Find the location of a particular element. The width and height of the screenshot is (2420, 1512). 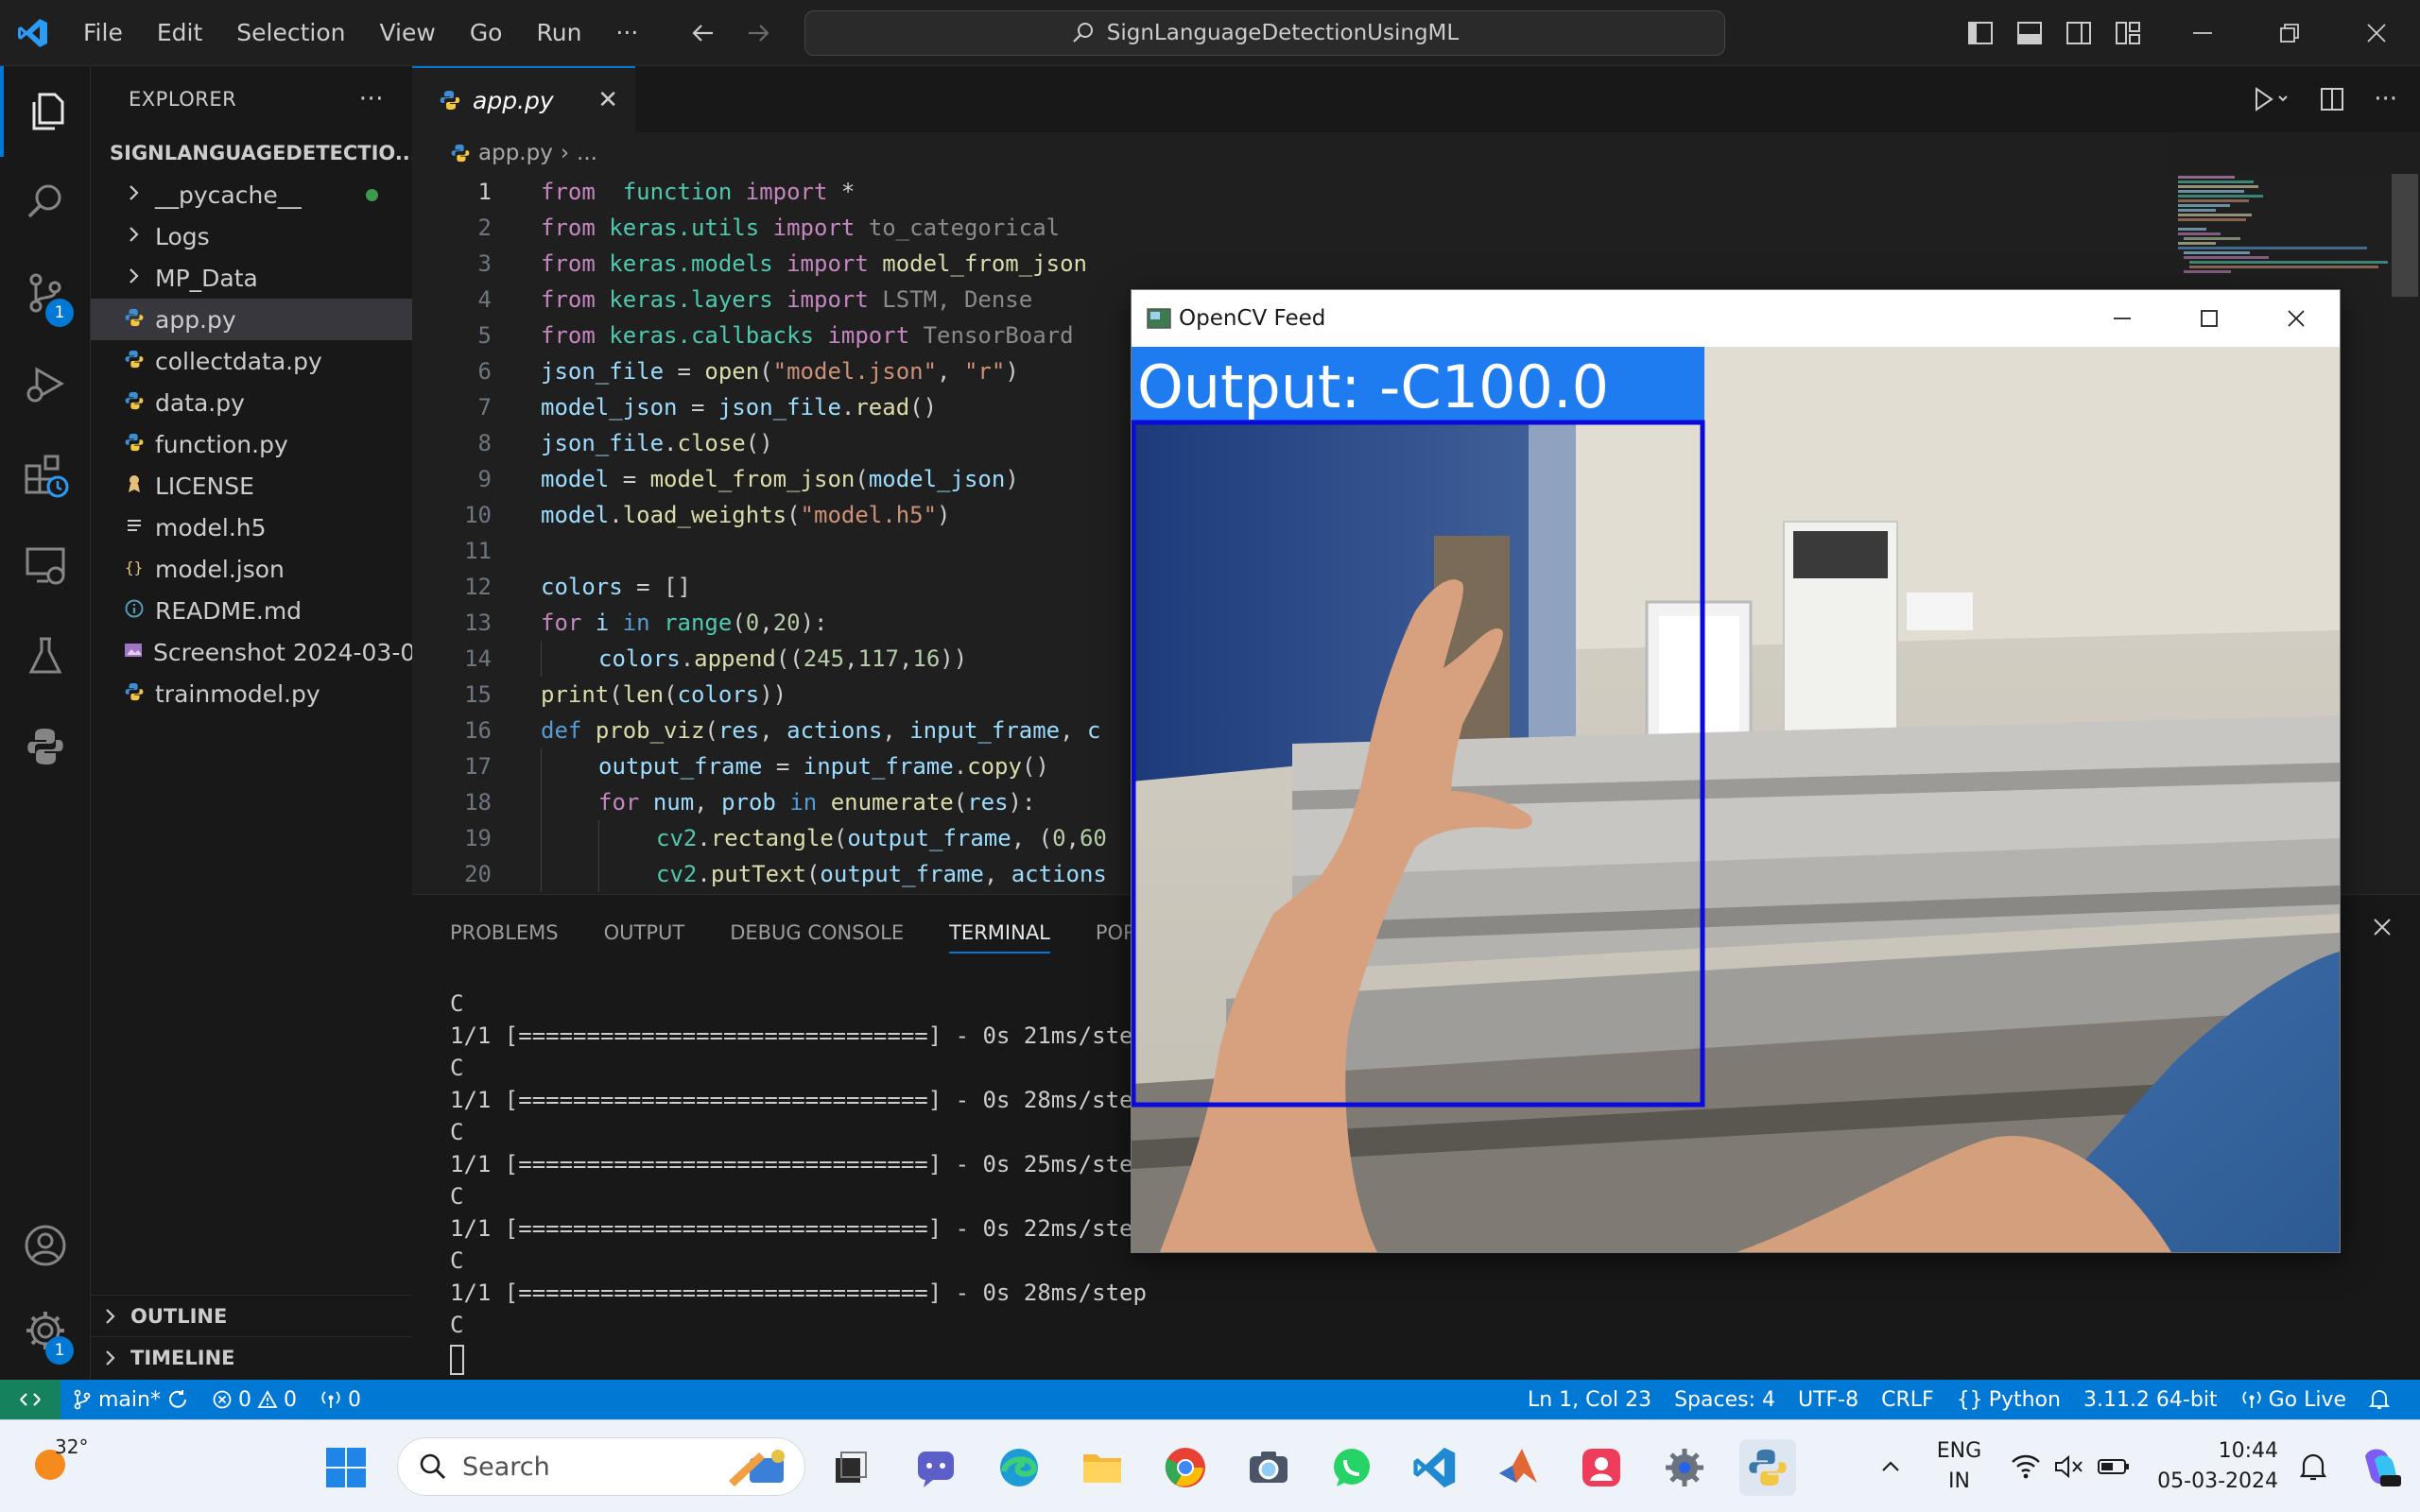

start-button is located at coordinates (346, 1467).